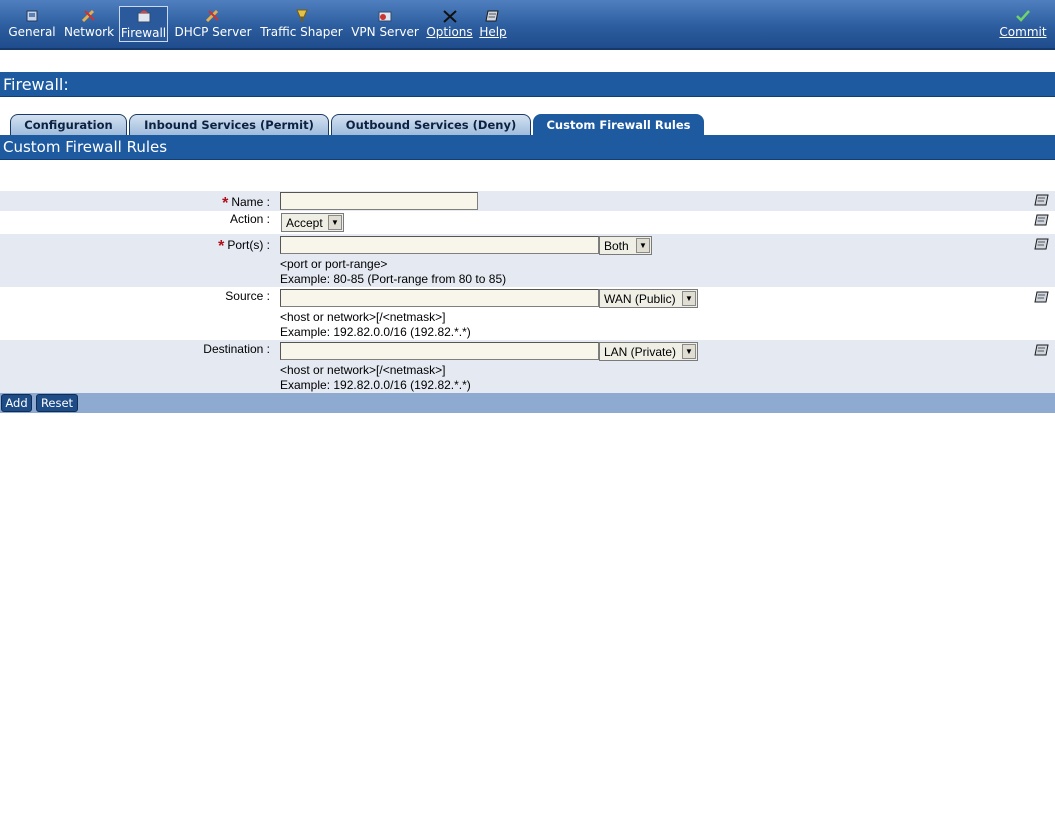 Image resolution: width=1055 pixels, height=814 pixels. I want to click on toolbar-traffic-shaper: Traffic Shaper, so click(301, 24).